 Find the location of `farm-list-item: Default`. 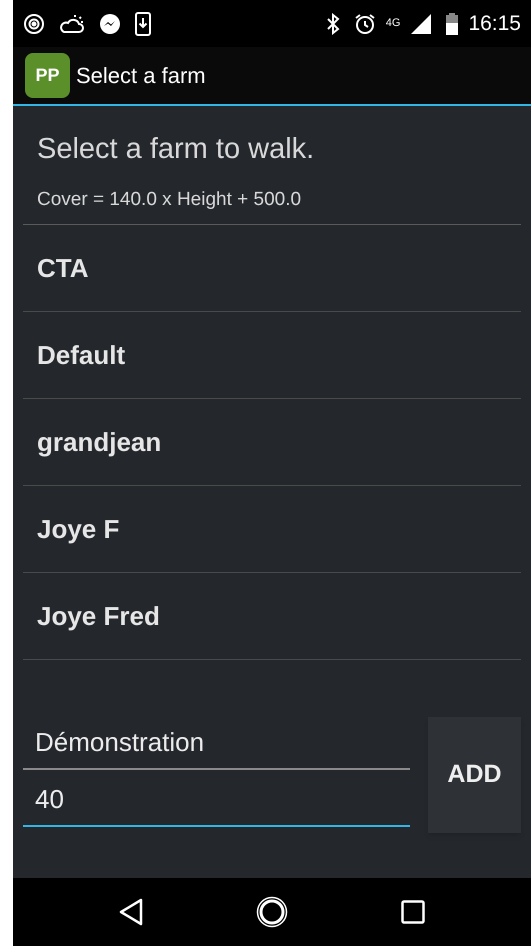

farm-list-item: Default is located at coordinates (272, 355).